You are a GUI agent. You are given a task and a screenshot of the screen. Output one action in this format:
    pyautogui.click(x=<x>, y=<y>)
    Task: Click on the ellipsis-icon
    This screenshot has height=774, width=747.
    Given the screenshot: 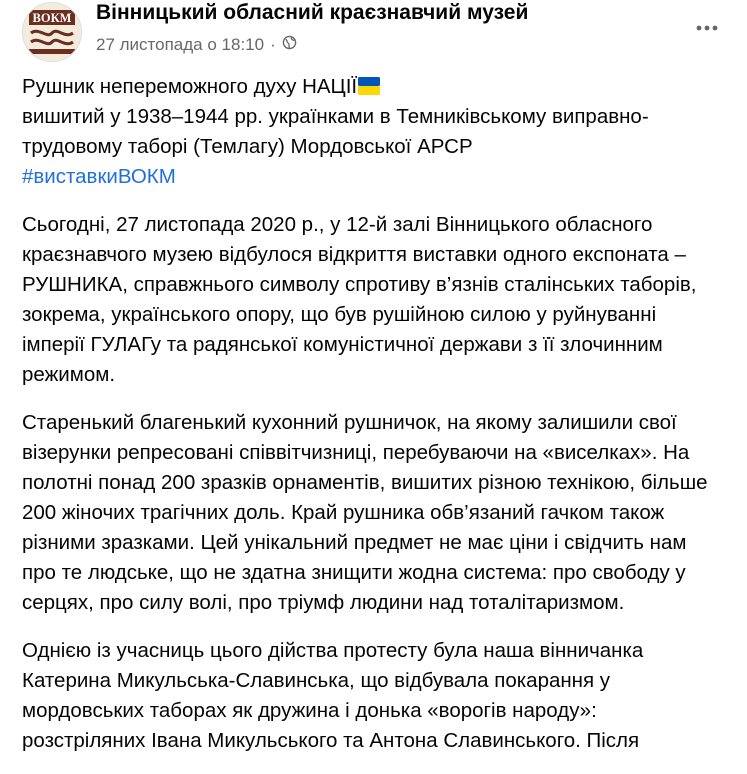 What is the action you would take?
    pyautogui.click(x=707, y=28)
    